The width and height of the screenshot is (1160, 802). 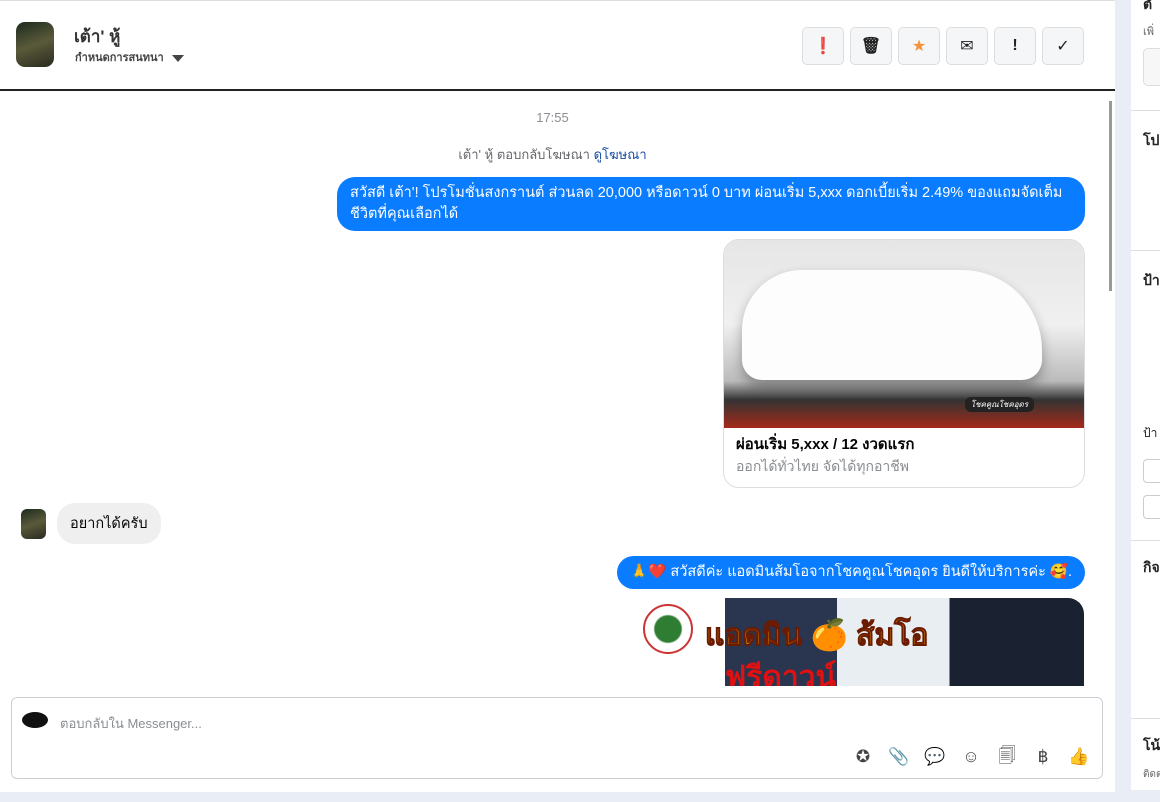 What do you see at coordinates (1007, 757) in the screenshot?
I see `template-icon: 🗐` at bounding box center [1007, 757].